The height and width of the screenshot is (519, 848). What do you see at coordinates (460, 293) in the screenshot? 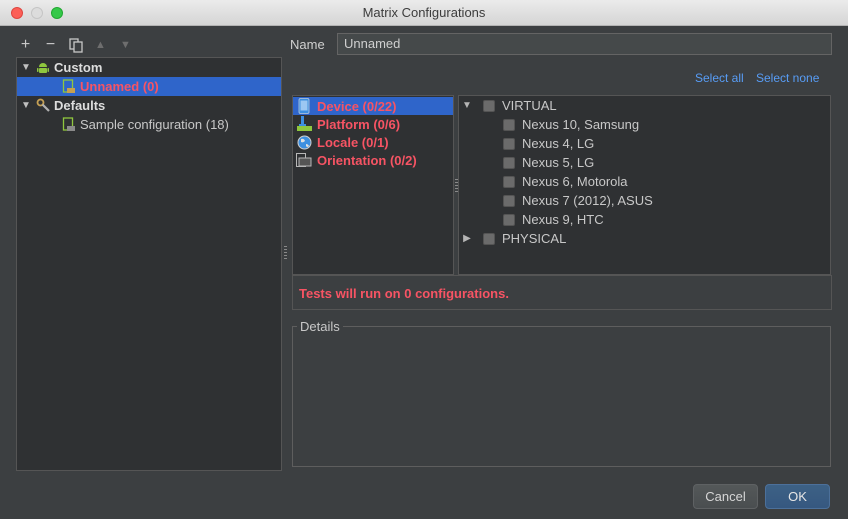
I see `status-suffix: configurations.` at bounding box center [460, 293].